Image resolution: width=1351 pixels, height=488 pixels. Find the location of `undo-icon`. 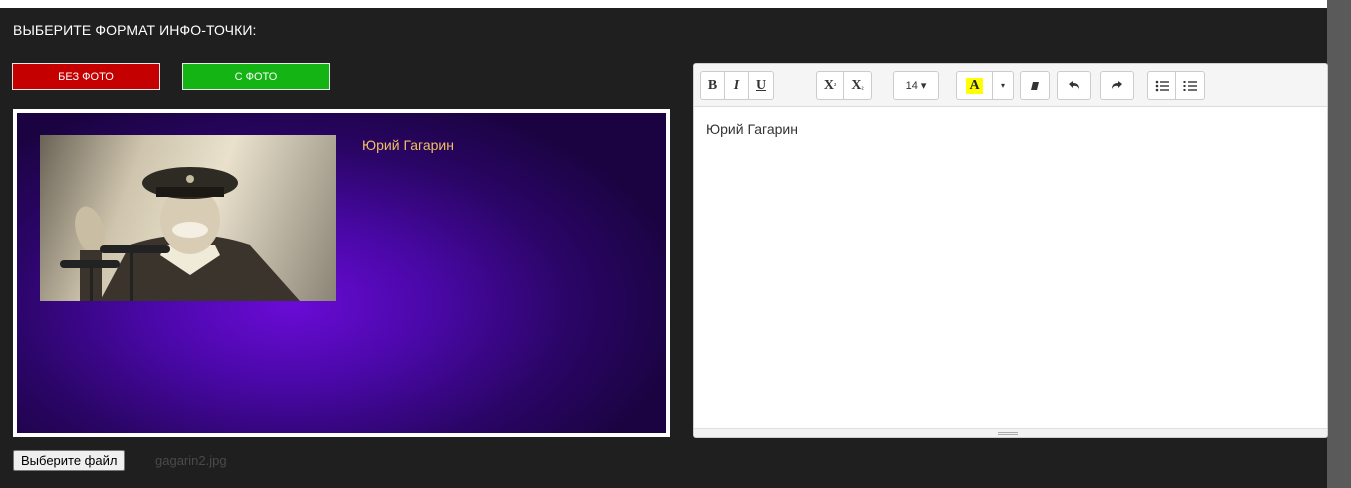

undo-icon is located at coordinates (1074, 84).